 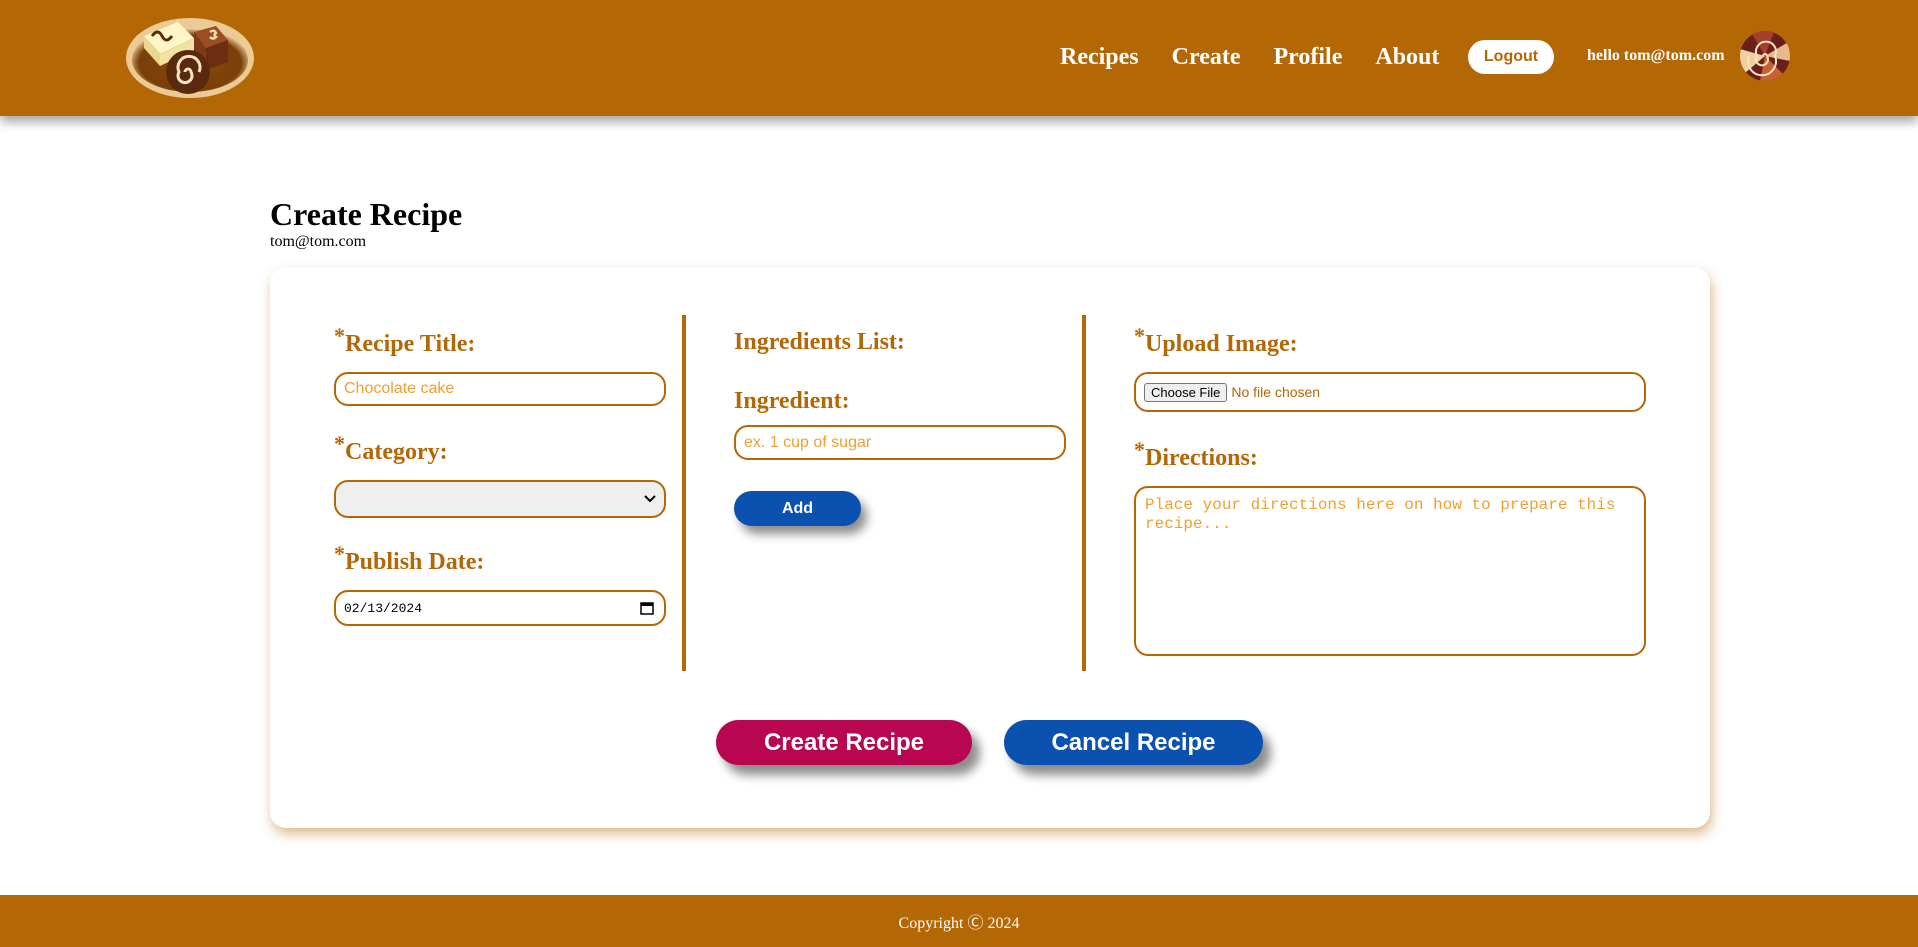 What do you see at coordinates (1221, 344) in the screenshot?
I see `upload-image-label-text: Upload Image:` at bounding box center [1221, 344].